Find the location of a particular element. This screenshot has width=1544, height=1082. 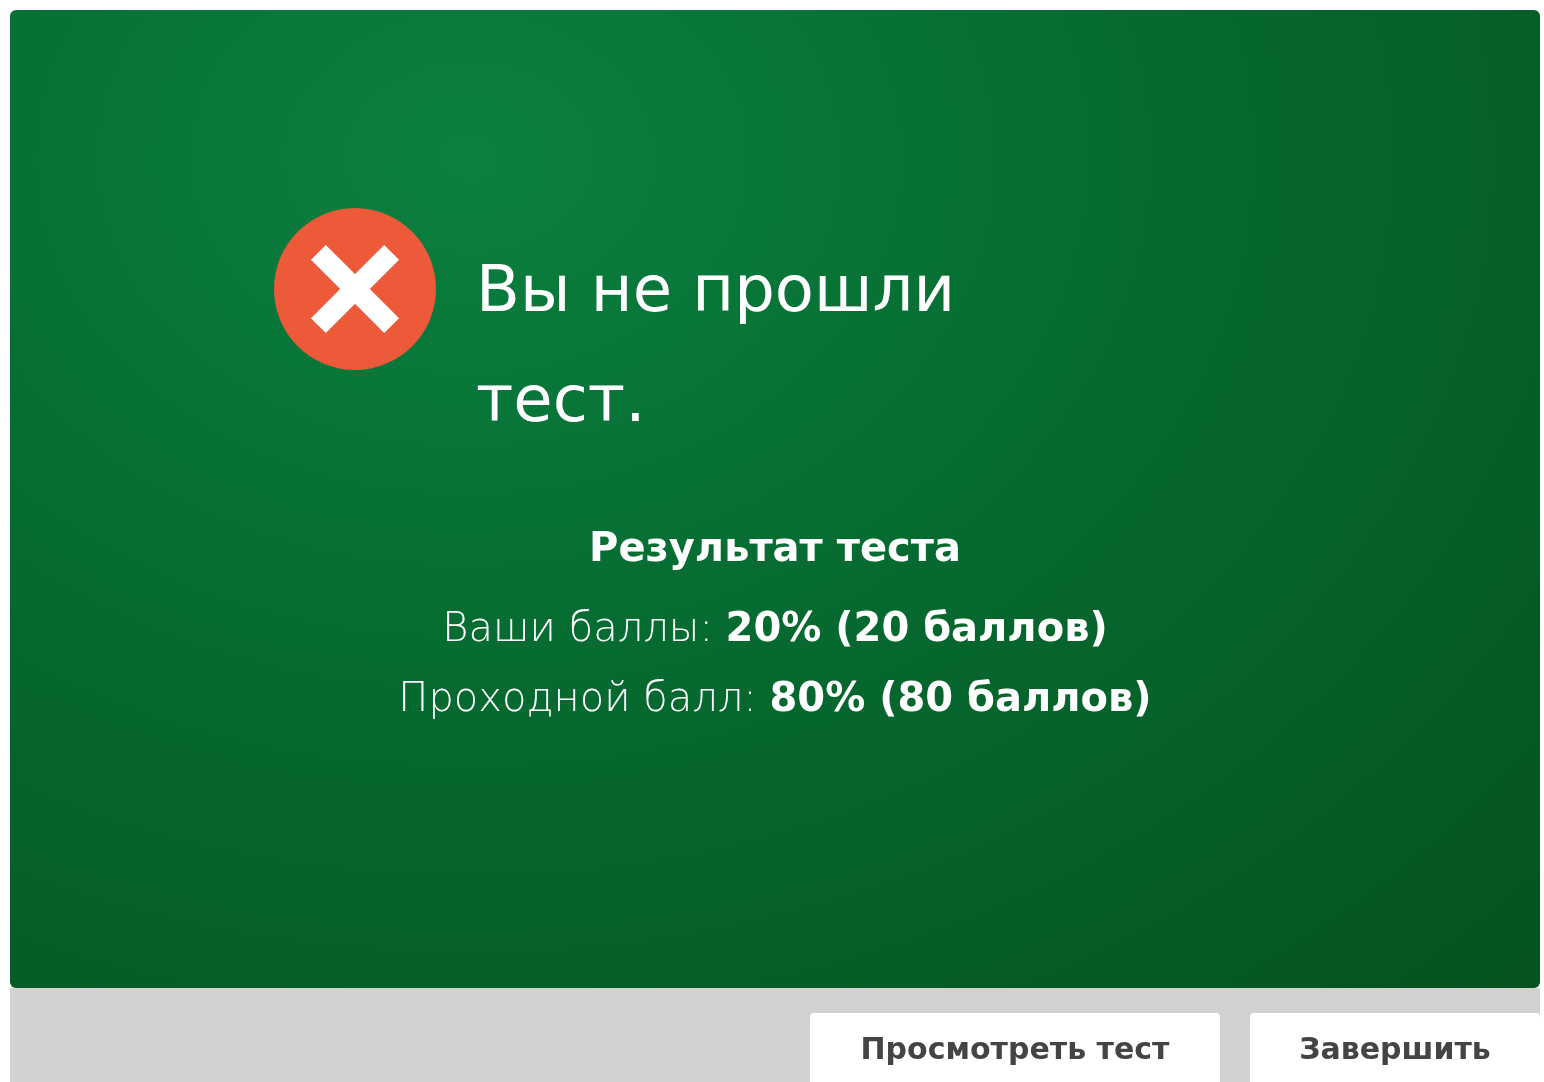

score-line: Проходной балл: 80% (80 баллов) is located at coordinates (775, 697).